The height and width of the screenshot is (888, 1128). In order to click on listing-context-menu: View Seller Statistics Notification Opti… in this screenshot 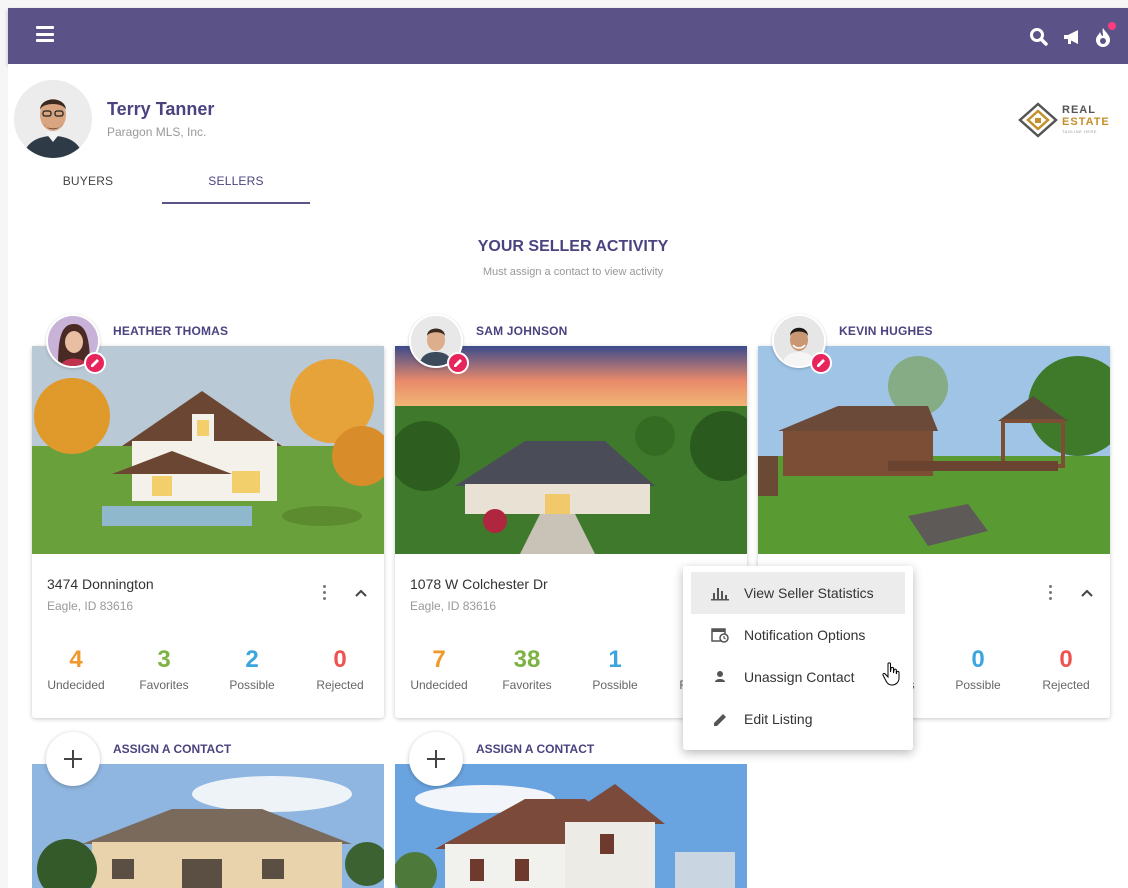, I will do `click(798, 658)`.